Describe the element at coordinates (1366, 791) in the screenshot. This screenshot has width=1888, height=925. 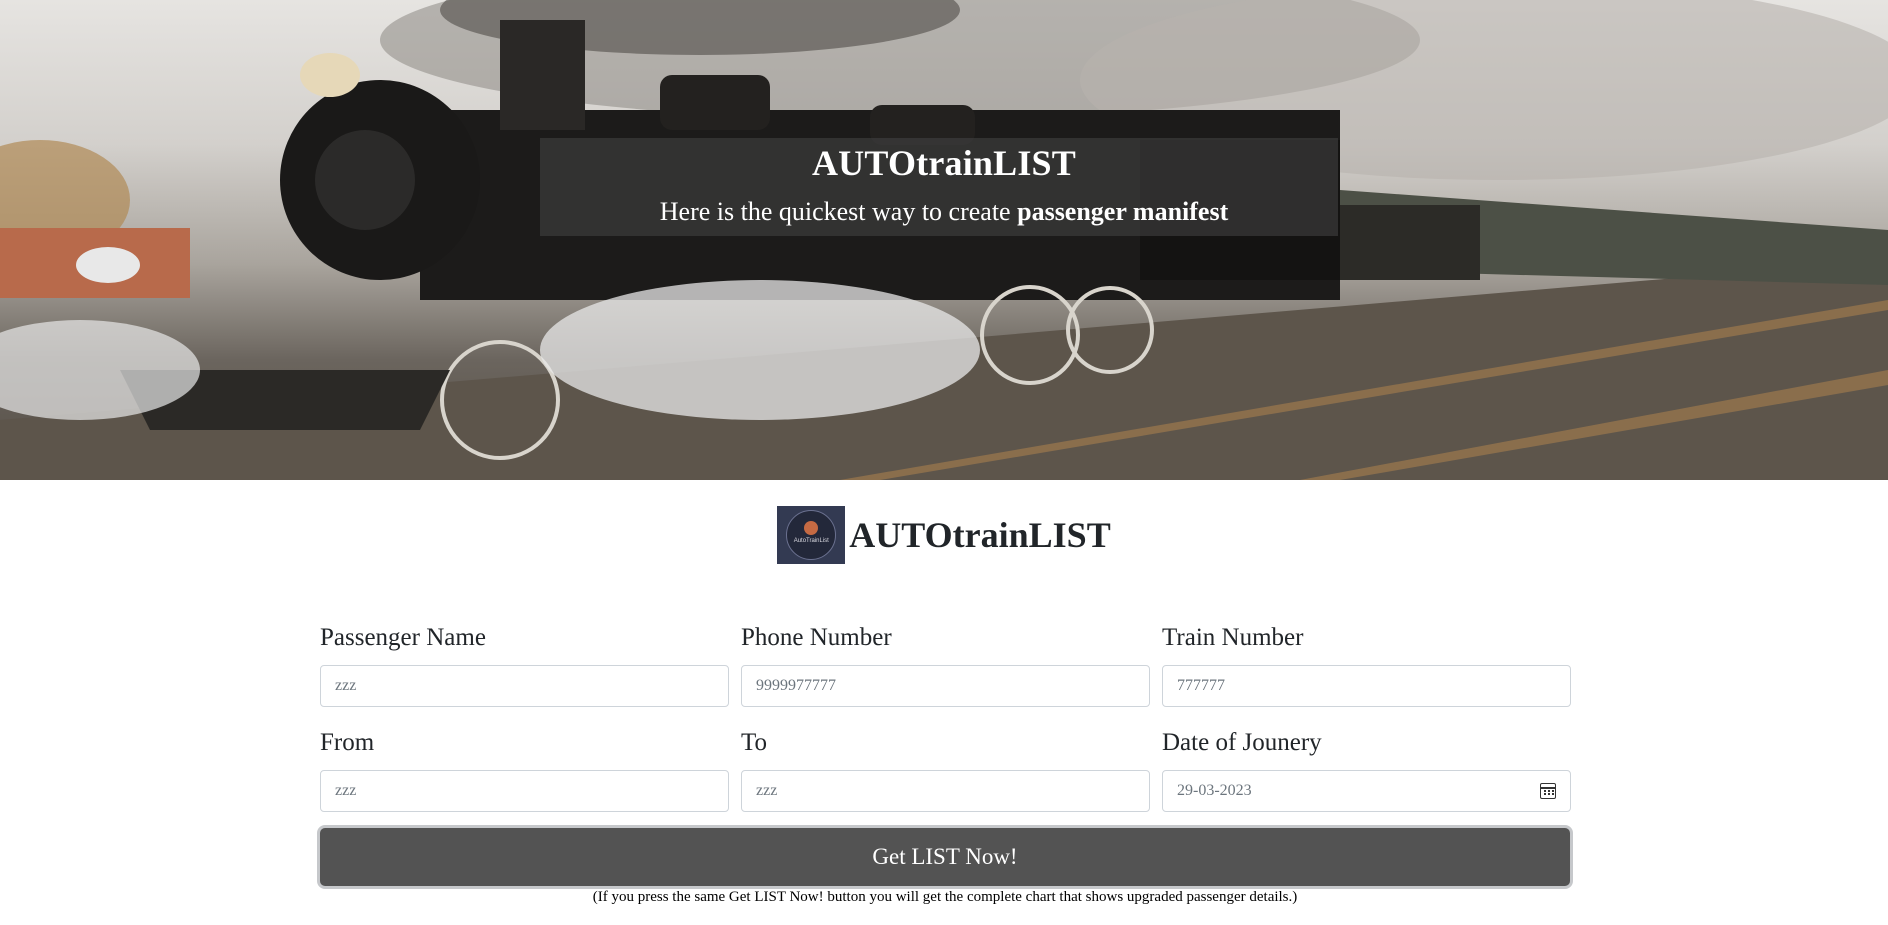
I see `date-of-journey-input: 29-03-2023` at that location.